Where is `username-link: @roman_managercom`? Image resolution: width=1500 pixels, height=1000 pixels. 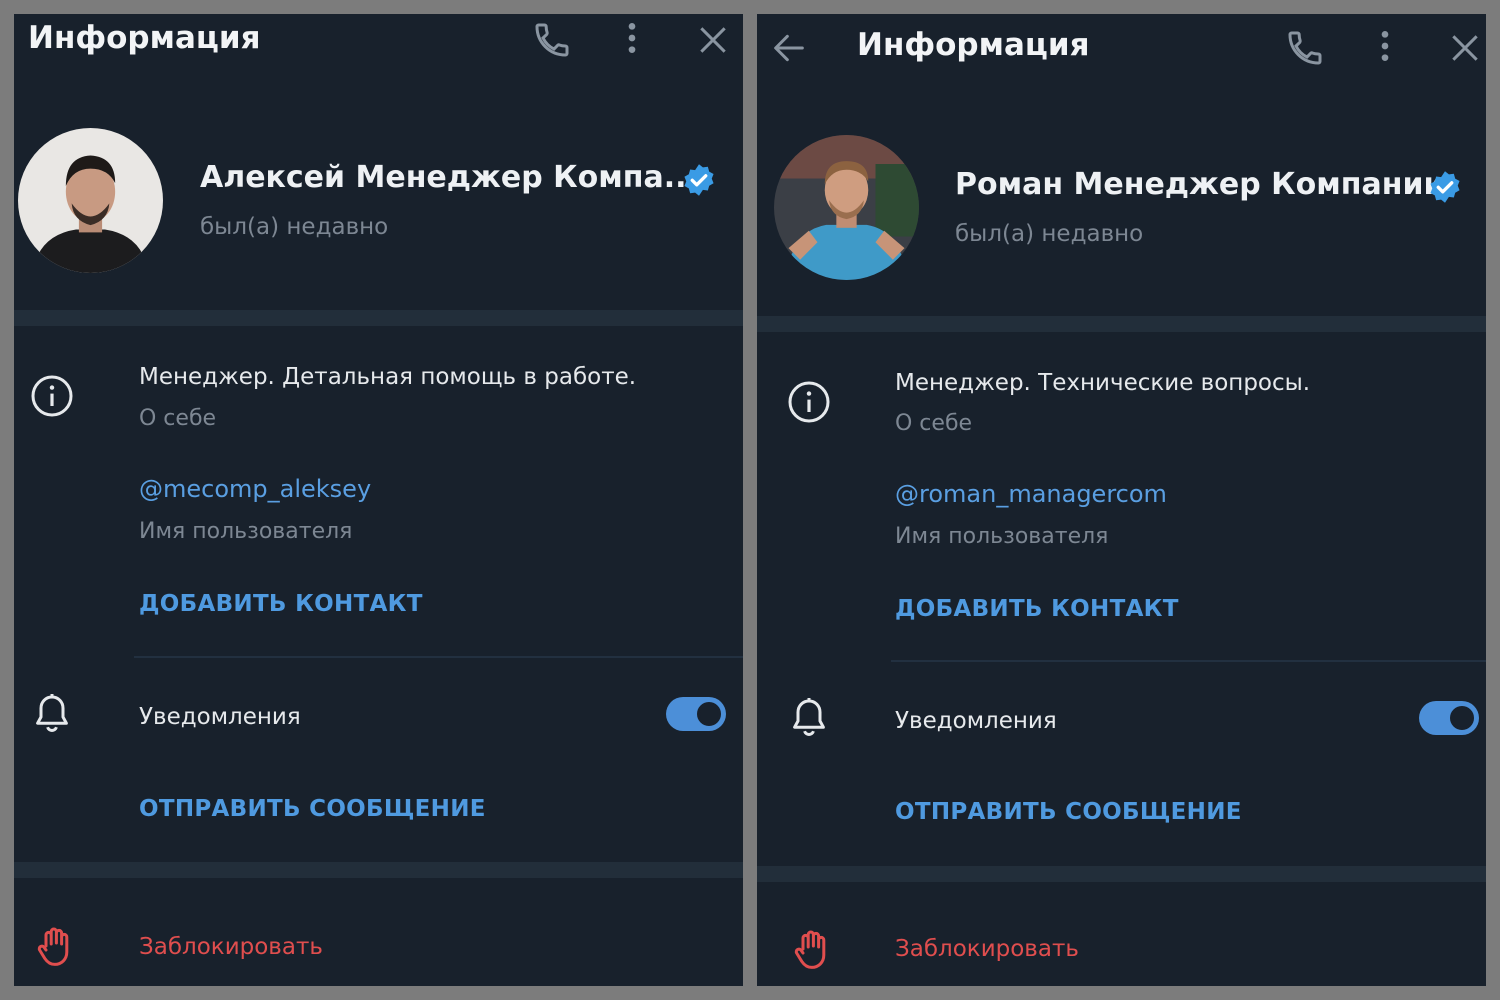
username-link: @roman_managercom is located at coordinates (1031, 494).